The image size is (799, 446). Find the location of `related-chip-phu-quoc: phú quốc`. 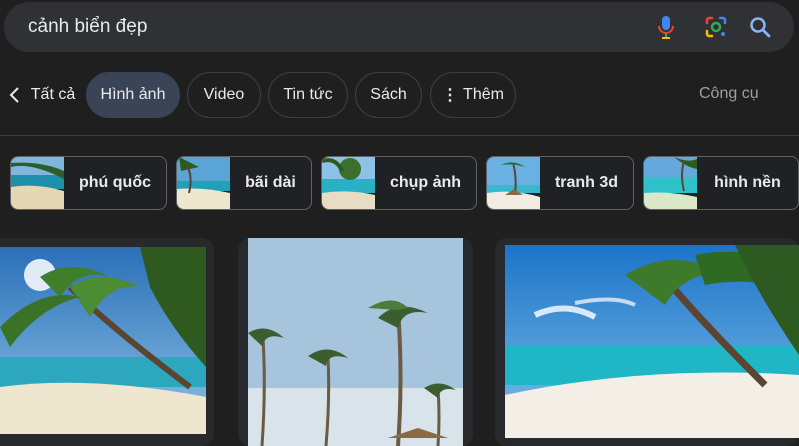

related-chip-phu-quoc: phú quốc is located at coordinates (88, 183).